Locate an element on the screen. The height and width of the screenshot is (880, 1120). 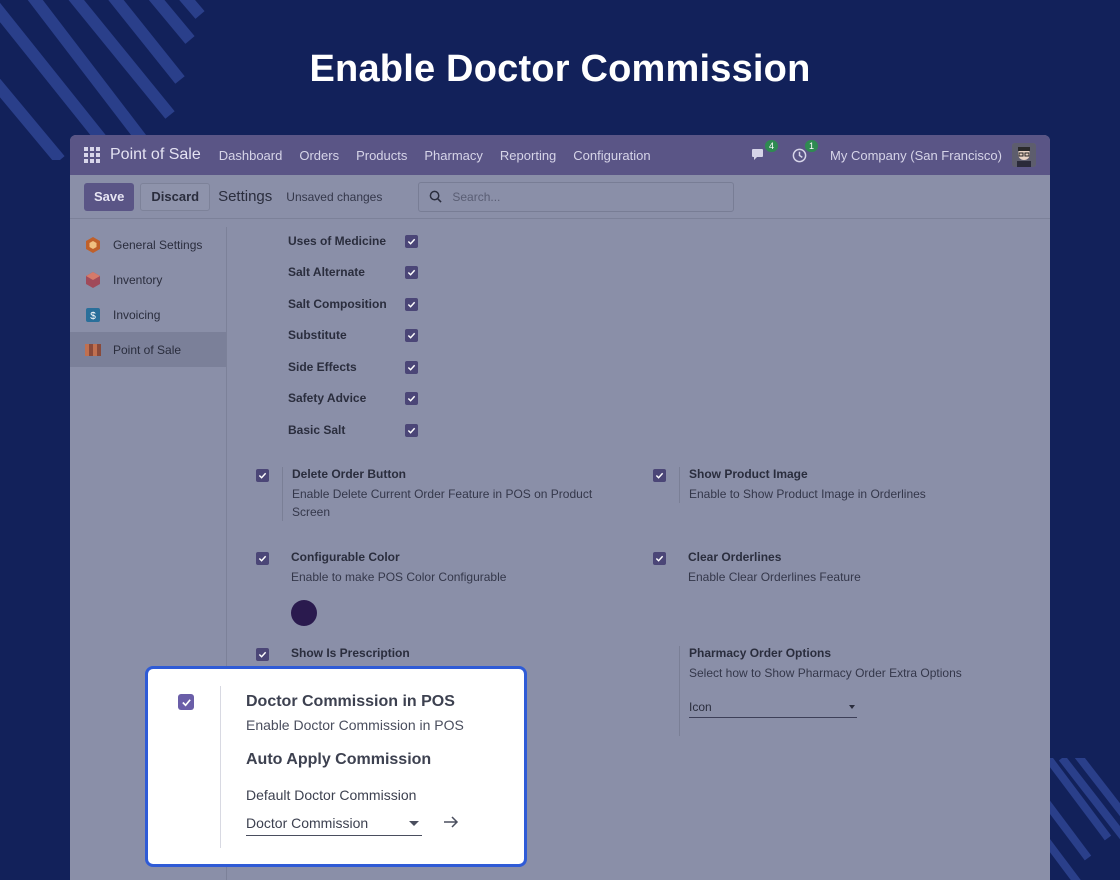
nav-reporting: Reporting is located at coordinates (528, 155).